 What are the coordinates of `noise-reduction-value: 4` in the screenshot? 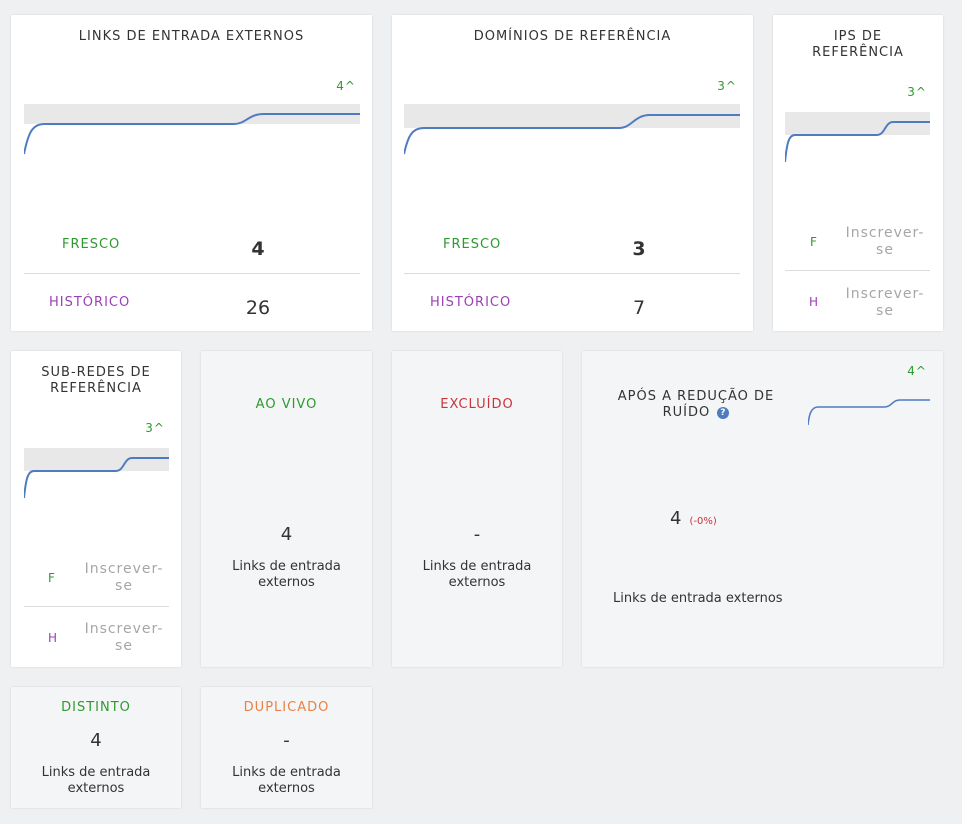 It's located at (676, 518).